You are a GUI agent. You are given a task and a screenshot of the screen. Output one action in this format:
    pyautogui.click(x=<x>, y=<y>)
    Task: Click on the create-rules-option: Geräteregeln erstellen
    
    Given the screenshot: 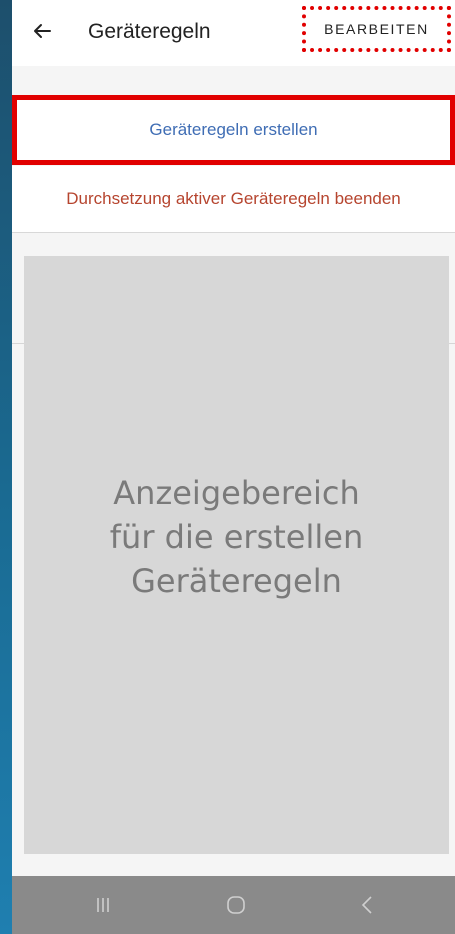 What is the action you would take?
    pyautogui.click(x=233, y=130)
    